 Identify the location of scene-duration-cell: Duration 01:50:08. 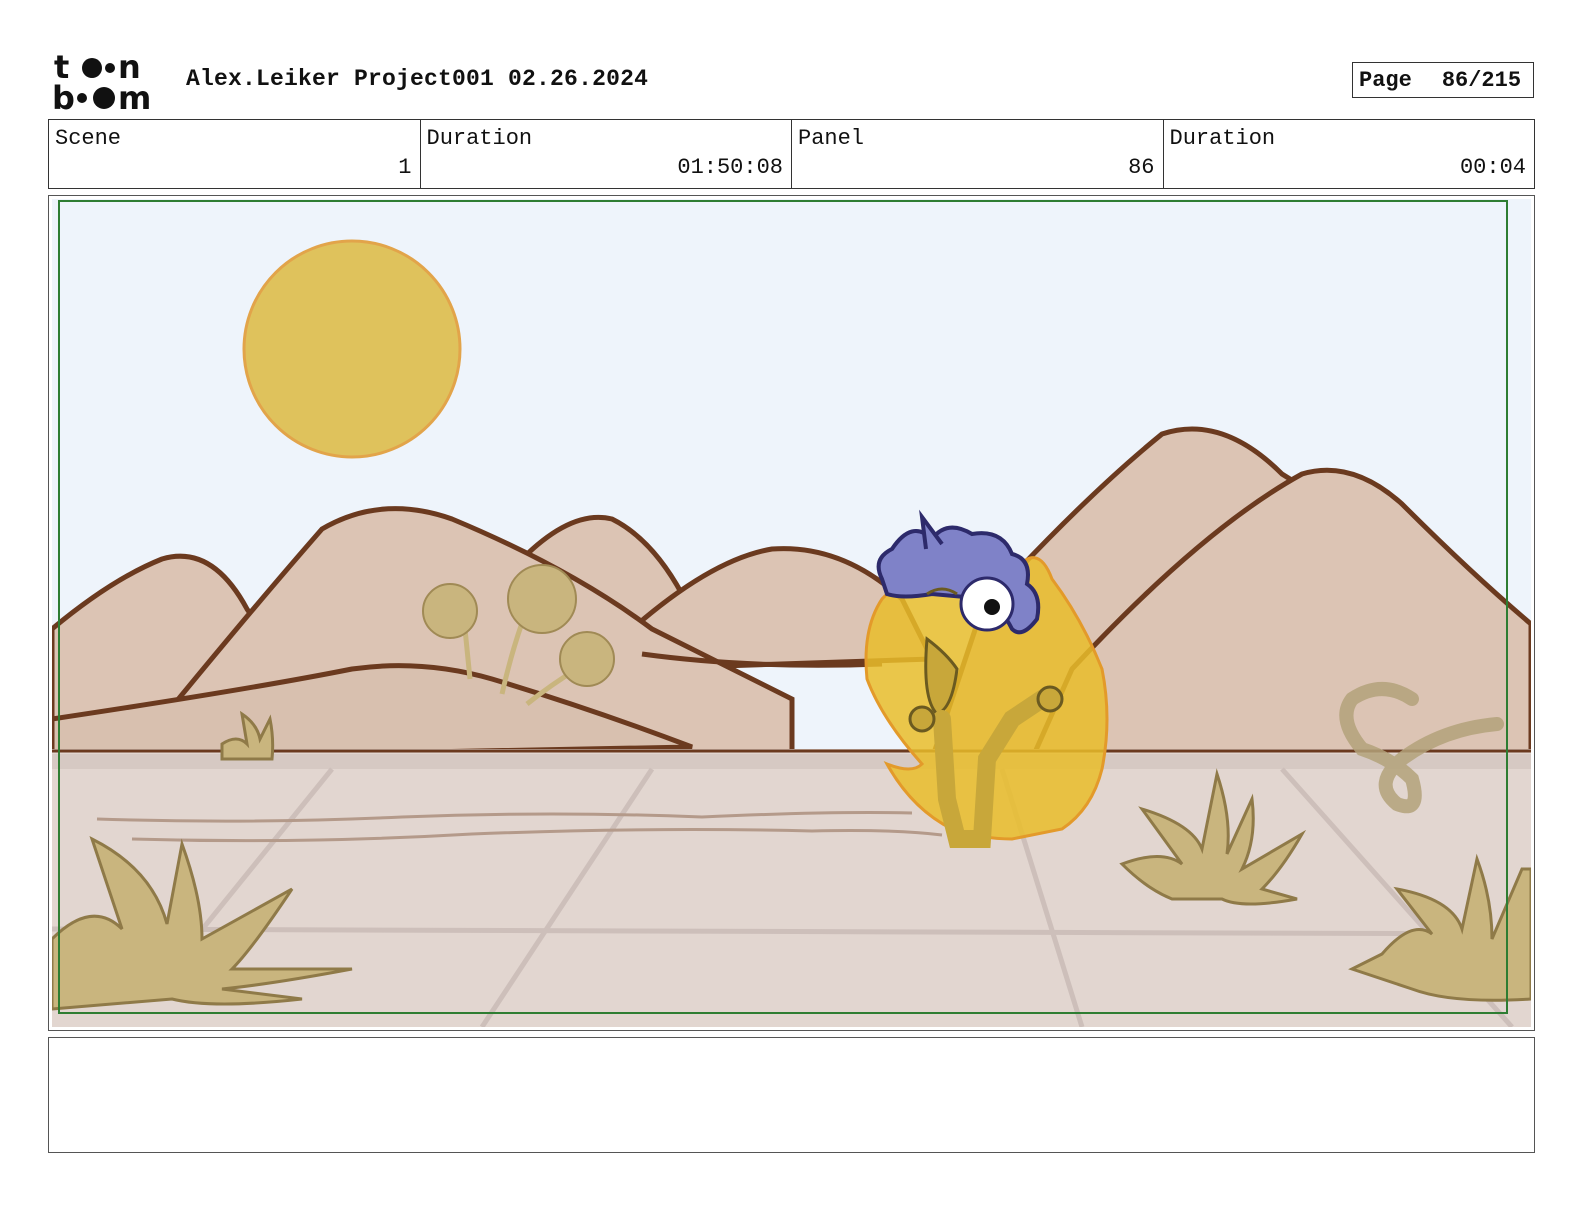
(605, 154).